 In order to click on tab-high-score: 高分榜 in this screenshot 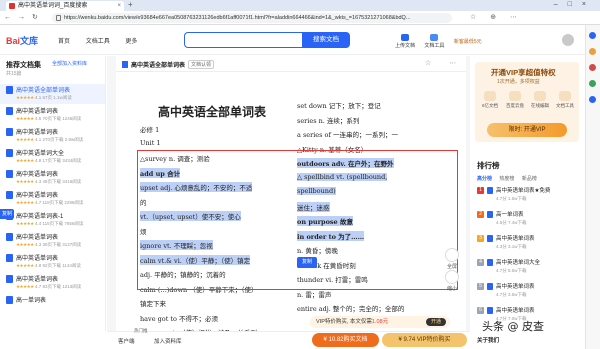, I will do `click(484, 179)`.